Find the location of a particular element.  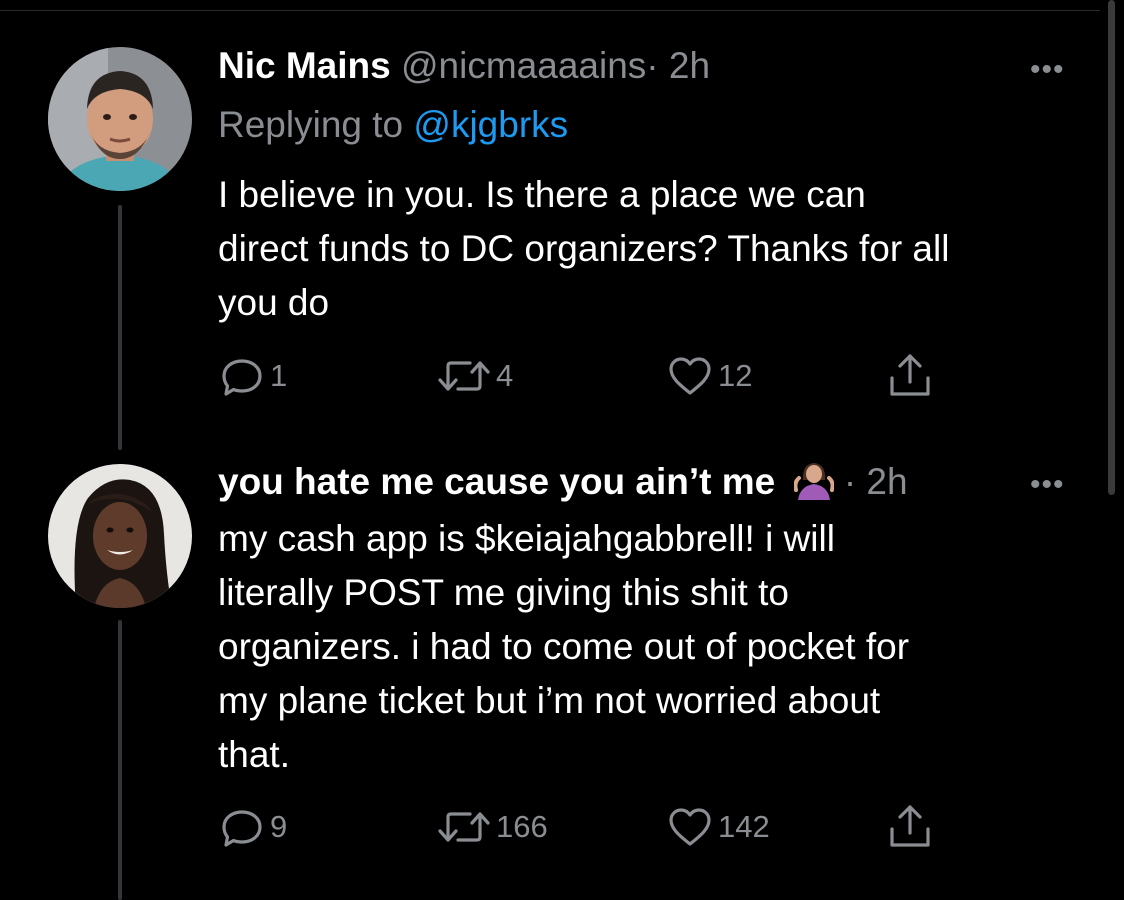

retweet-button: 166 is located at coordinates (492, 827).